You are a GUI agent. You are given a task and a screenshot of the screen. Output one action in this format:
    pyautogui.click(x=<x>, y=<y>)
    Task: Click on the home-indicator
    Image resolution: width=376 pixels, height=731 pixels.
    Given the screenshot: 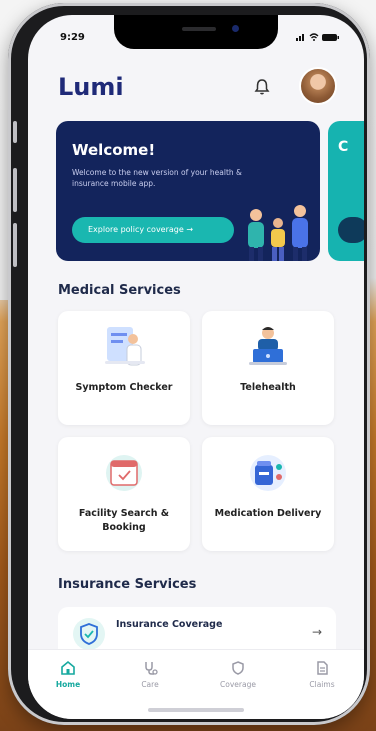 What is the action you would take?
    pyautogui.click(x=196, y=710)
    